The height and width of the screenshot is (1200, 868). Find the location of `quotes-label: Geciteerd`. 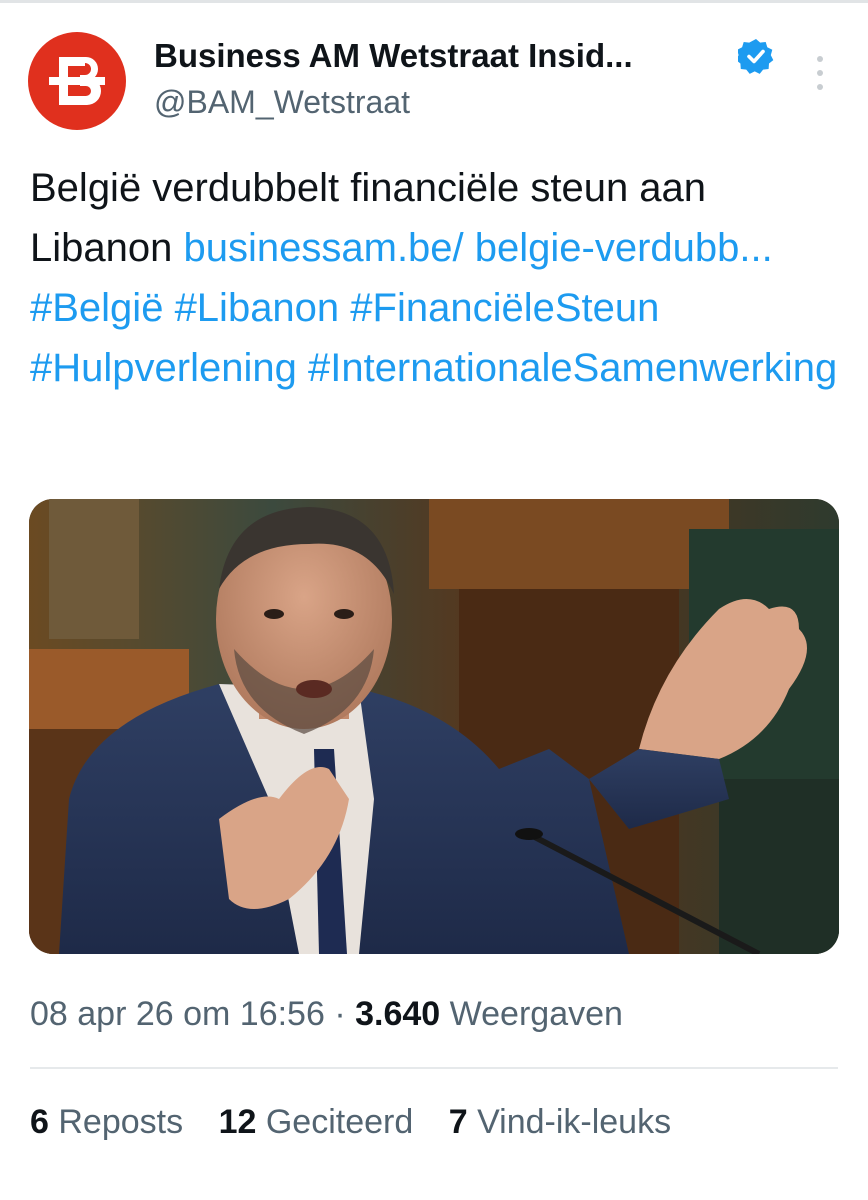

quotes-label: Geciteerd is located at coordinates (339, 1122).